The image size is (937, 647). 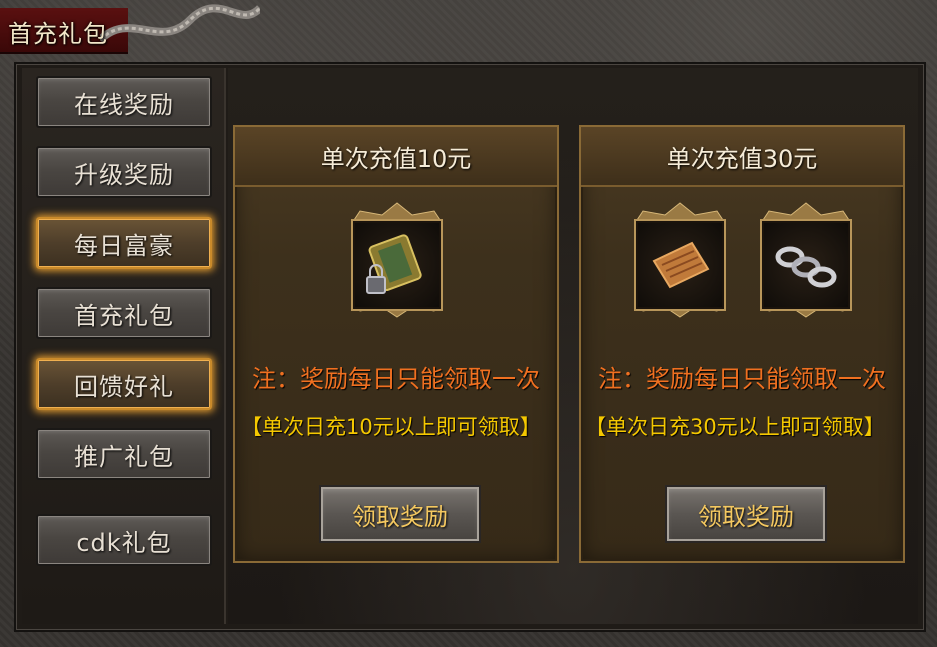 I want to click on card-title: 单次充值10元, so click(x=396, y=157).